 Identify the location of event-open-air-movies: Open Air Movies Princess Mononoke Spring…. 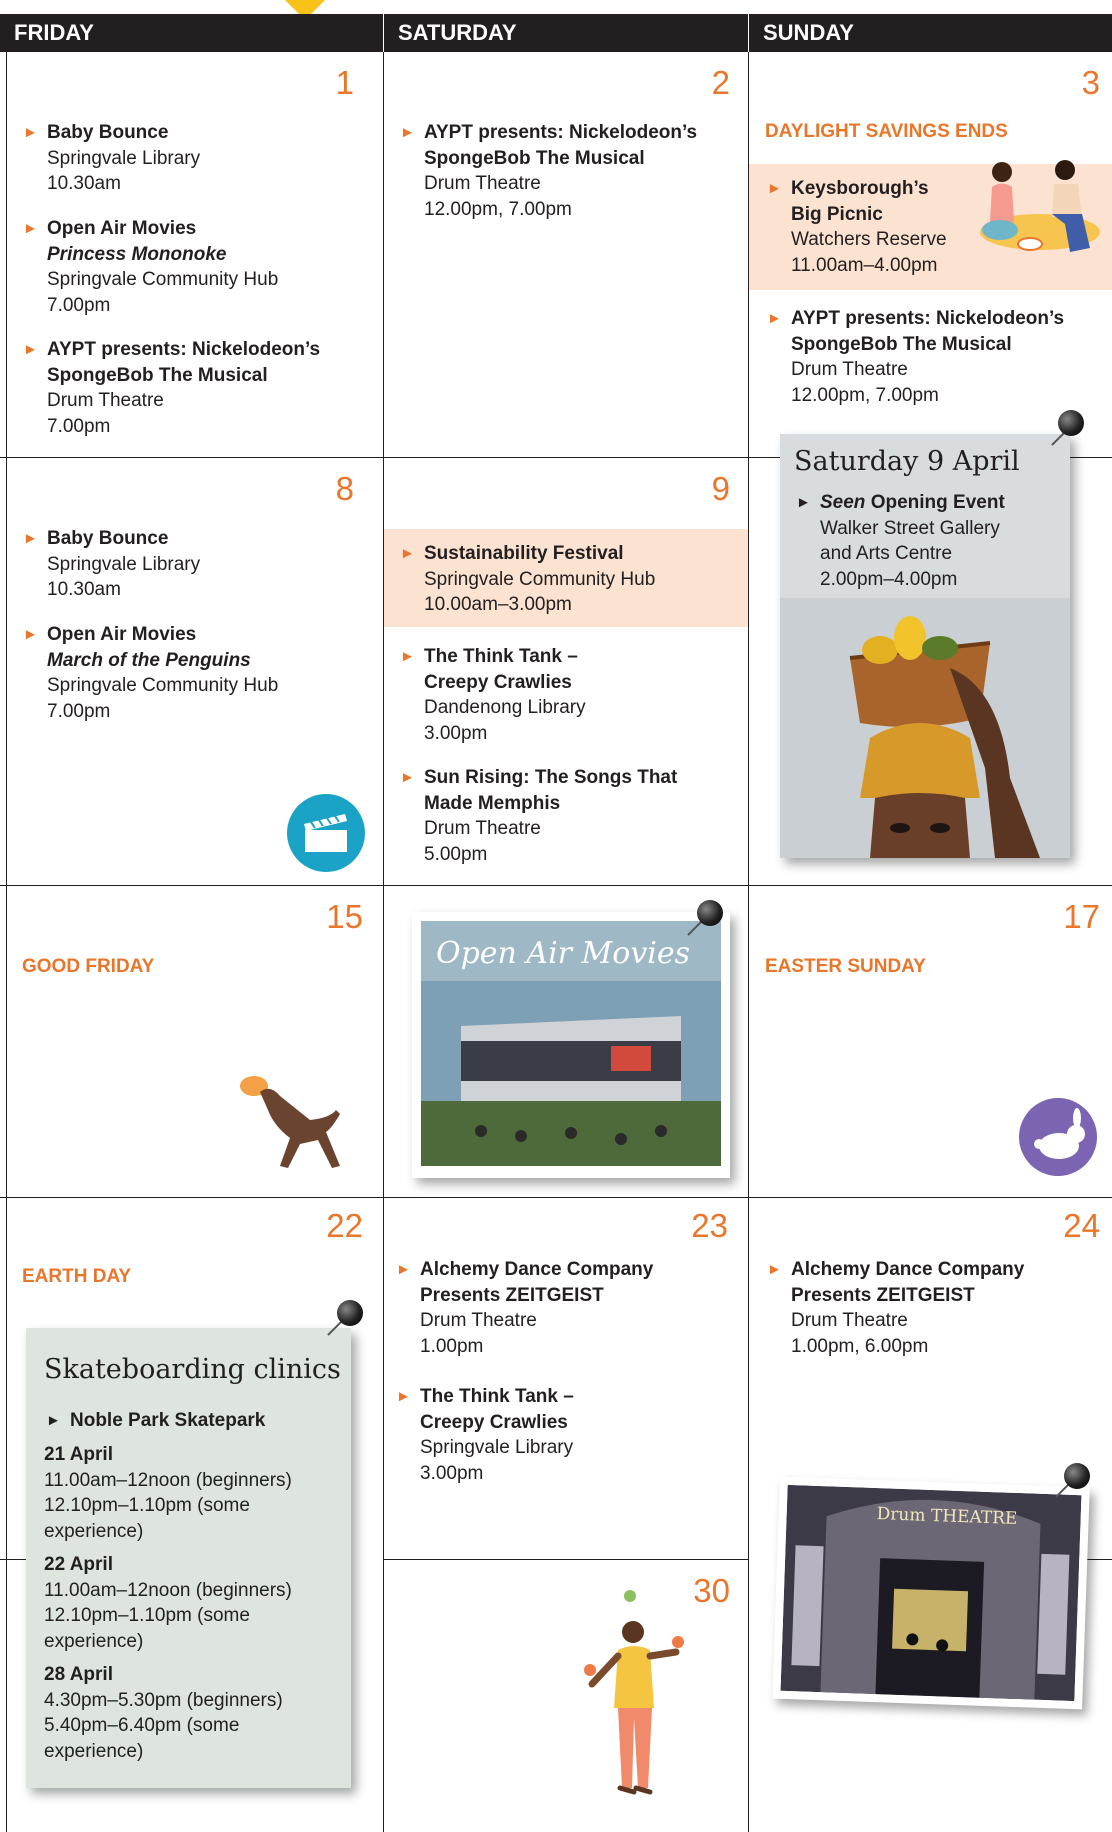
(185, 267).